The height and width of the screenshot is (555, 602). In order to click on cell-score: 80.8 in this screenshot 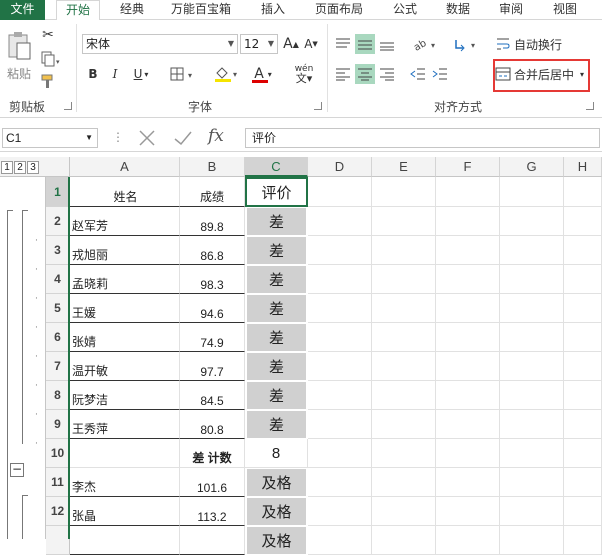, I will do `click(212, 424)`.